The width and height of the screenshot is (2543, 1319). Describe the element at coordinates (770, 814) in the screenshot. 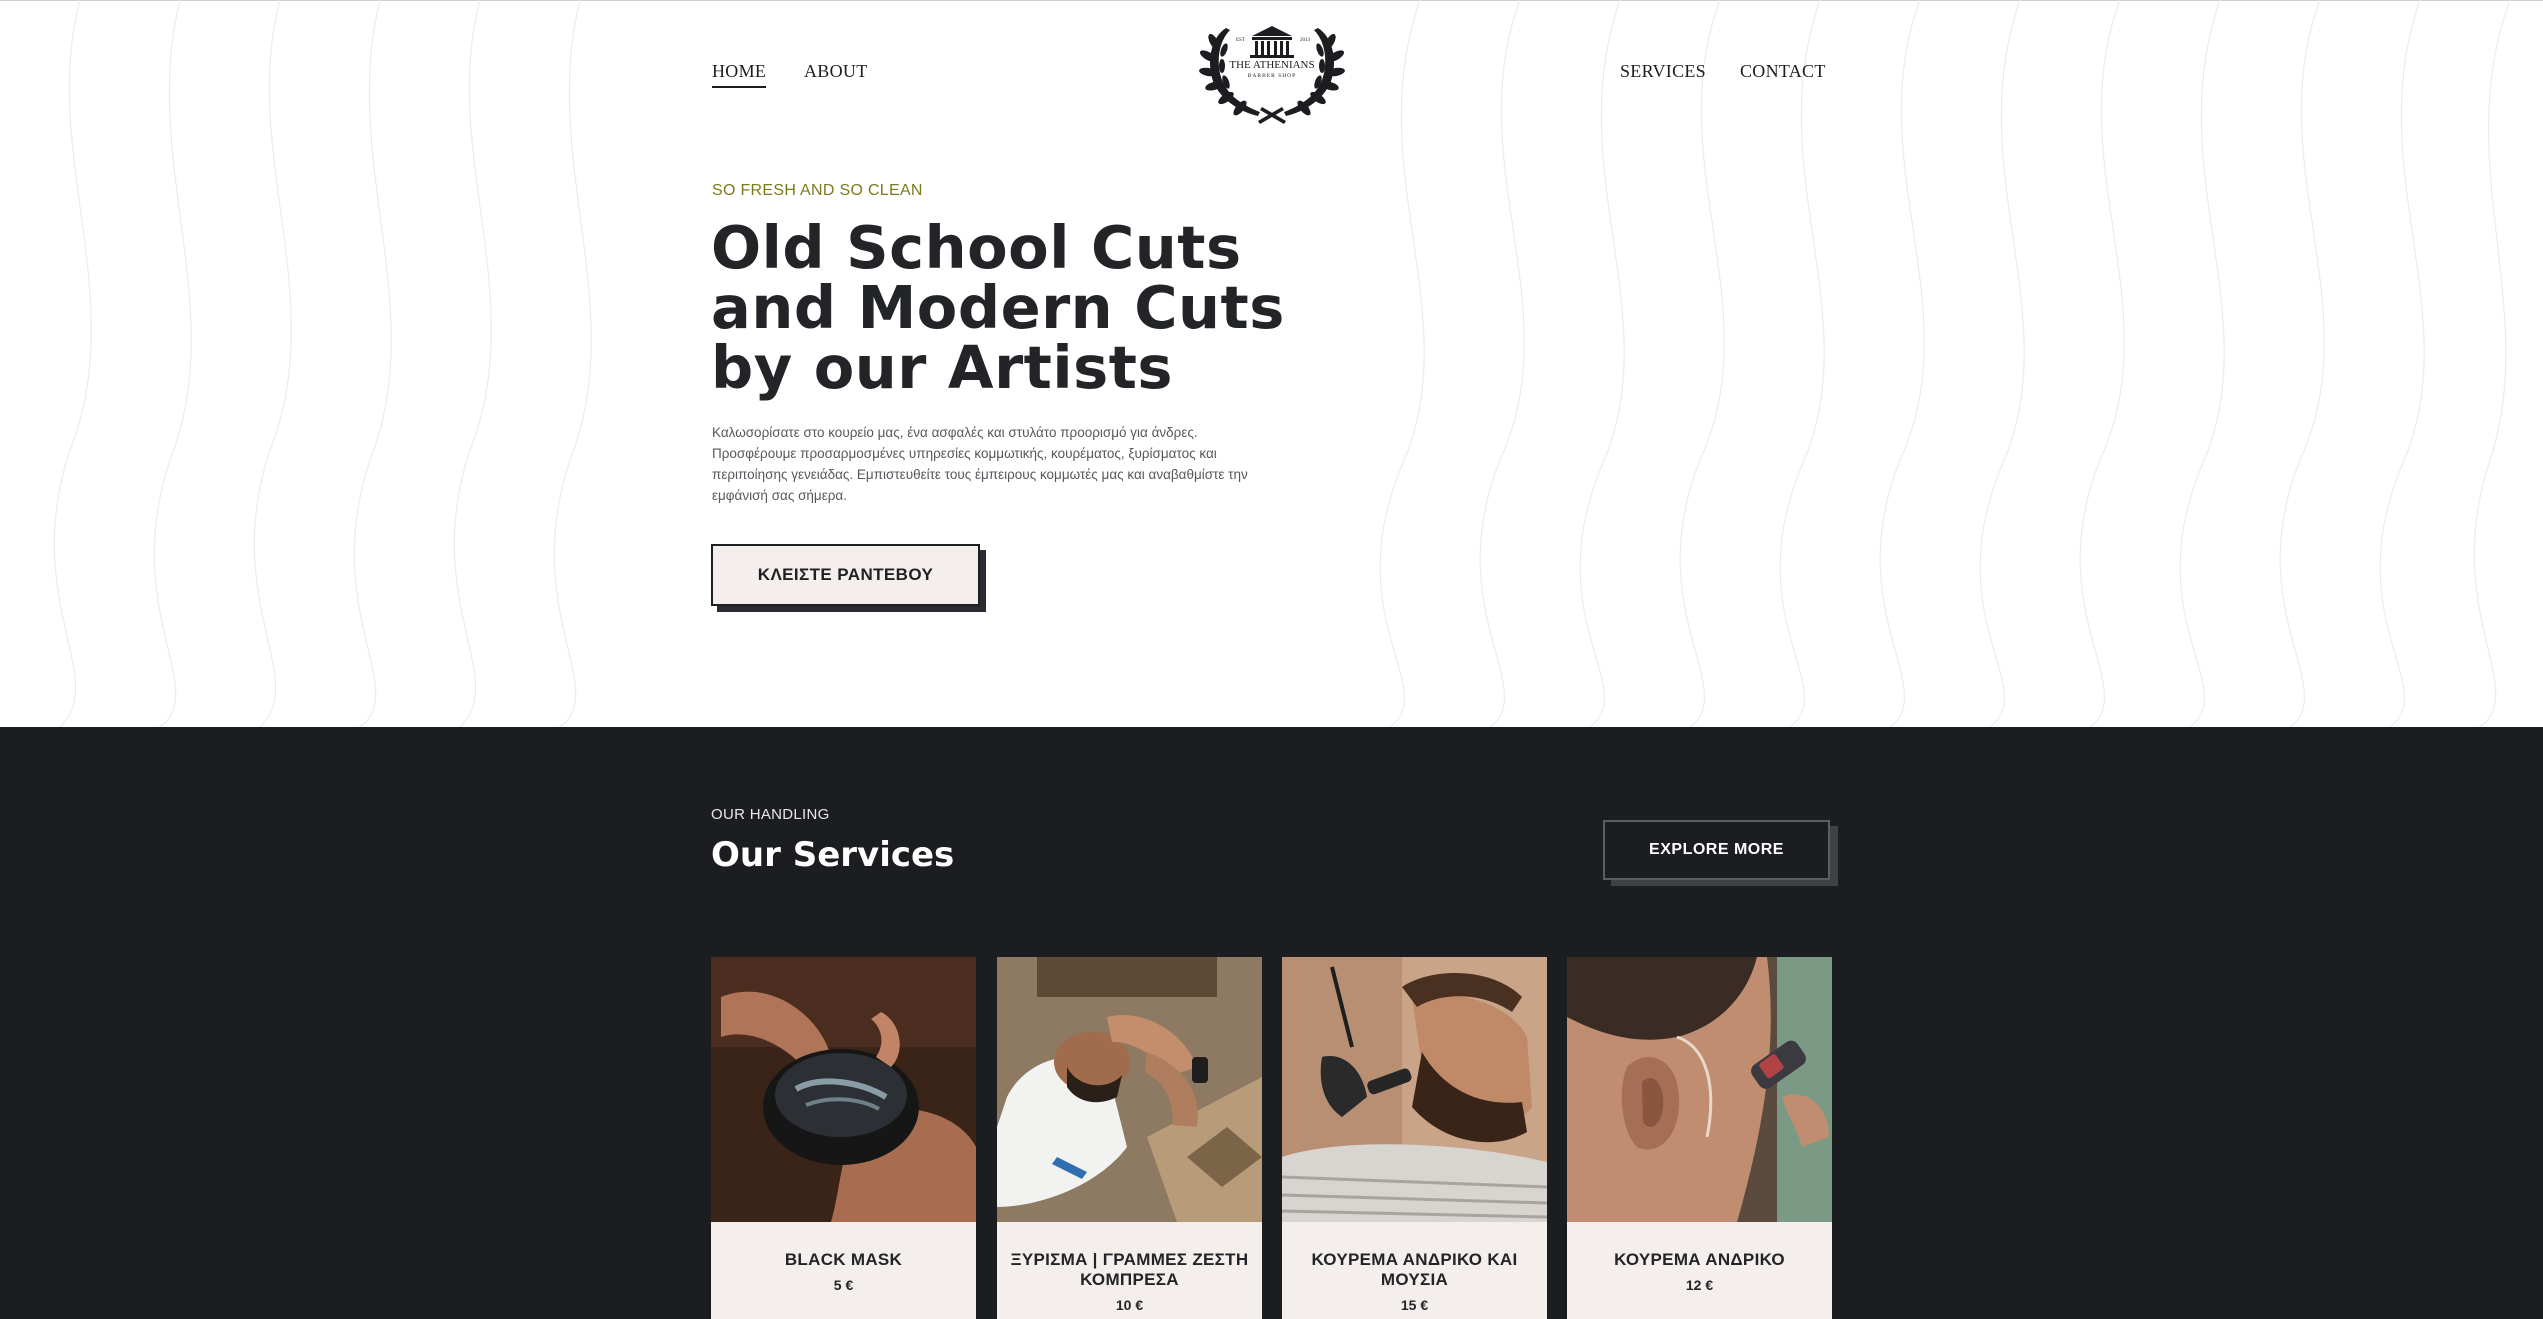

I see `services-eyebrow: OUR HANDLING` at that location.